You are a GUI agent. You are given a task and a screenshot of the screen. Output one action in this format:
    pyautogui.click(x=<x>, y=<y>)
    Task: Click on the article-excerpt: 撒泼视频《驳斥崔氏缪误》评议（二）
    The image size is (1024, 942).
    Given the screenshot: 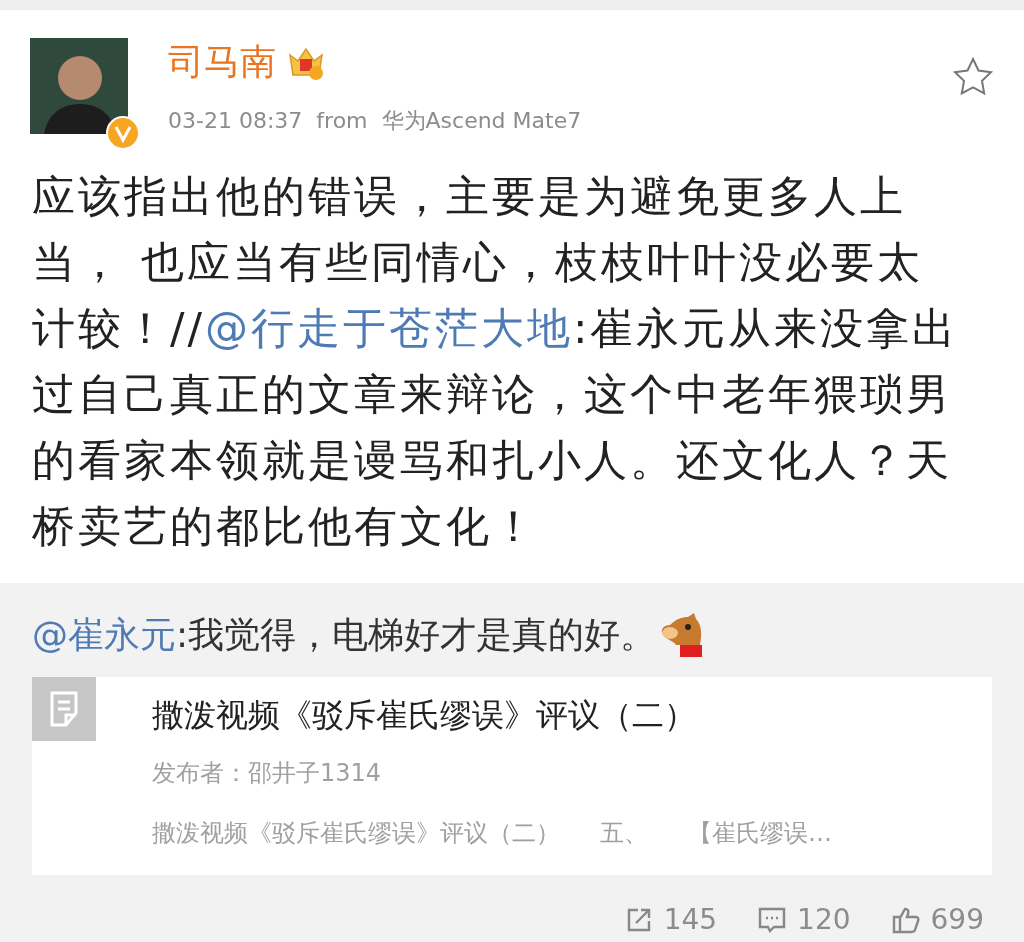 What is the action you would take?
    pyautogui.click(x=356, y=833)
    